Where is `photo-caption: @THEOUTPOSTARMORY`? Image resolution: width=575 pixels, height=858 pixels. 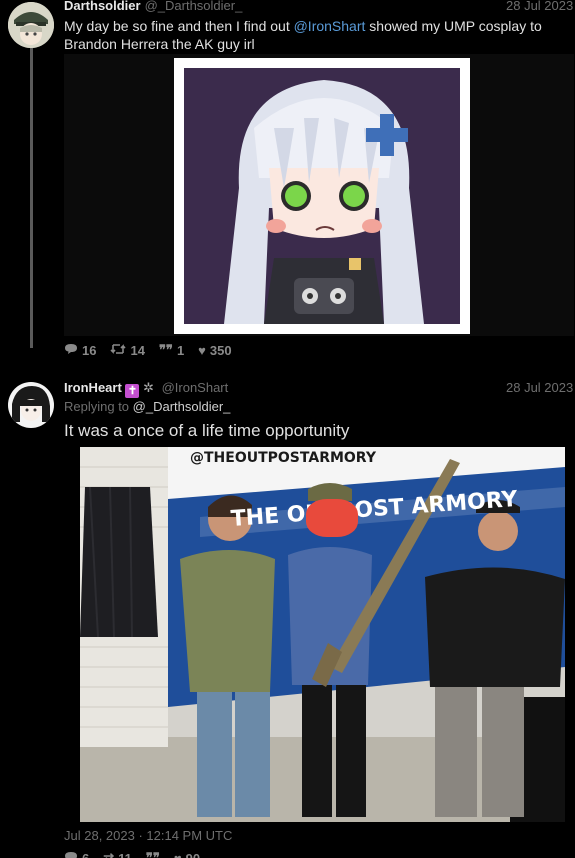
photo-caption: @THEOUTPOSTARMORY is located at coordinates (283, 458).